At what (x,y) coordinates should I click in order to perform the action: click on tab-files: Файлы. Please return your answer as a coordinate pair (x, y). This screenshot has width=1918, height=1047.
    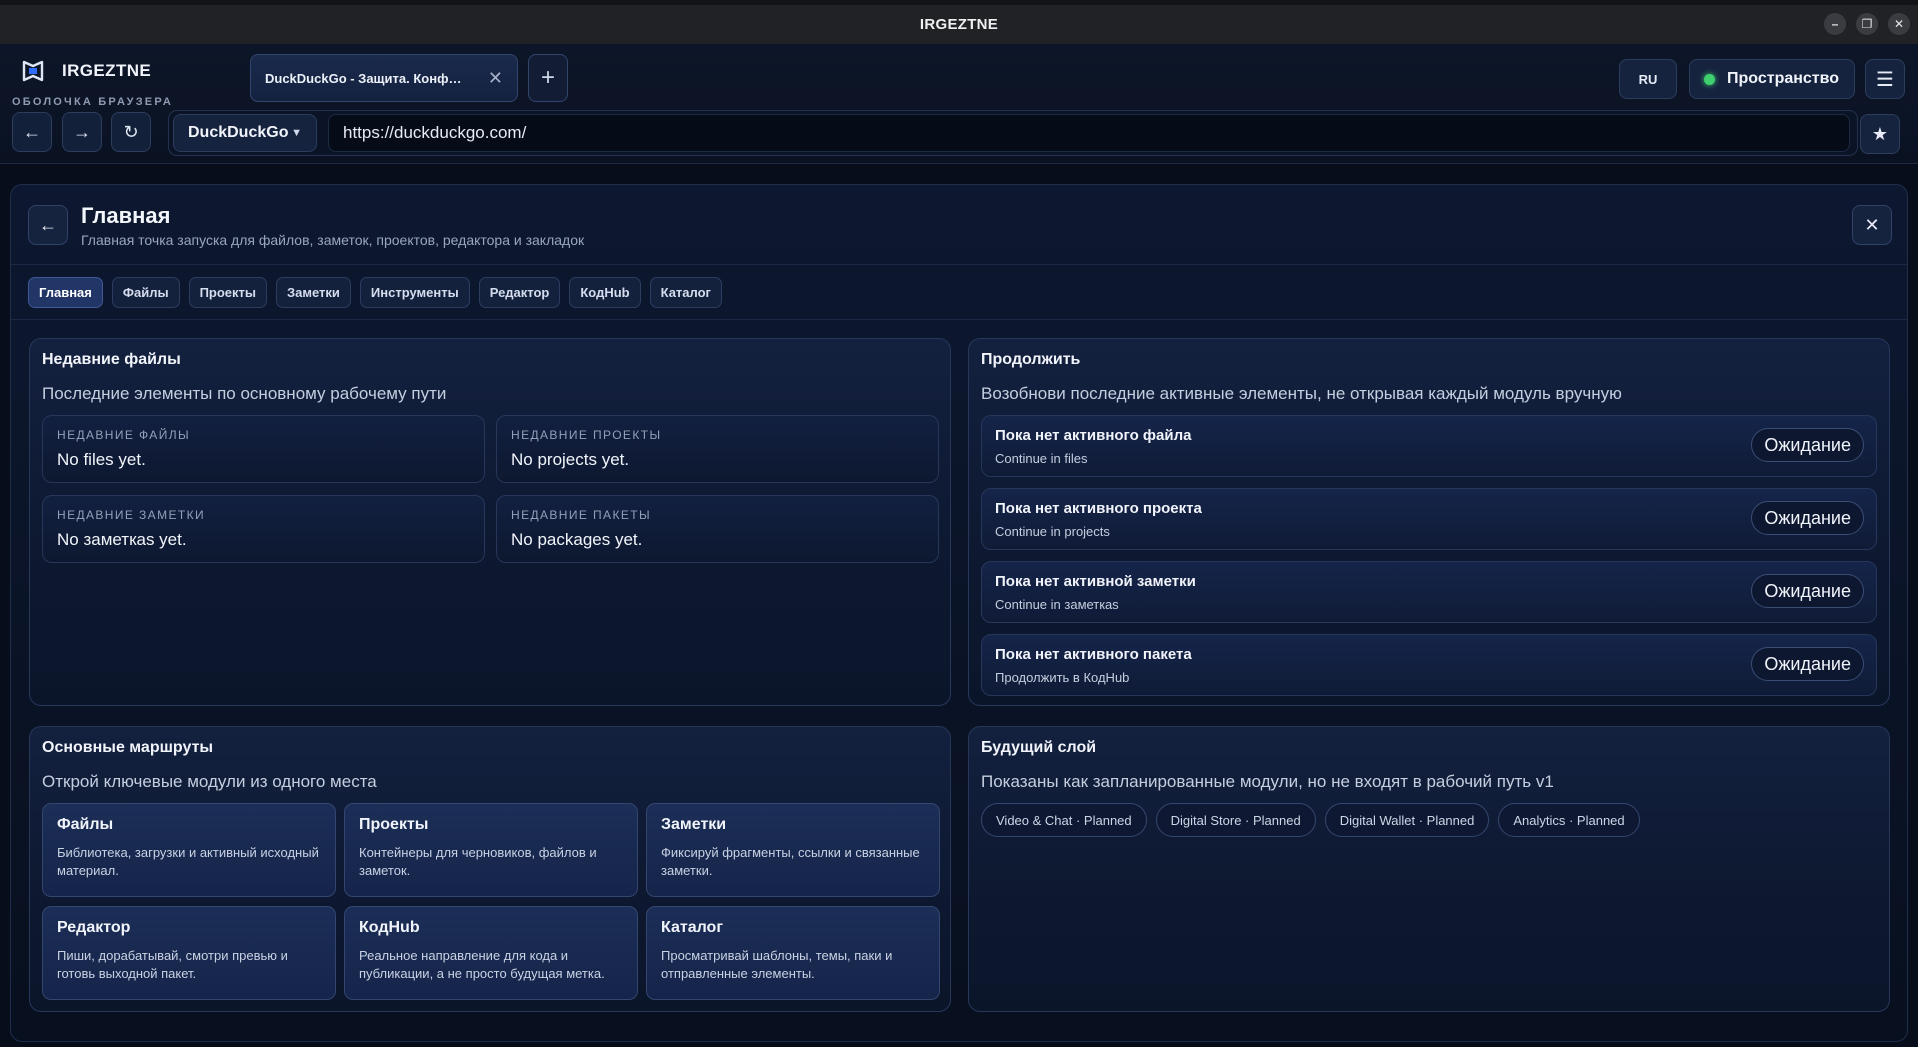
    Looking at the image, I should click on (145, 292).